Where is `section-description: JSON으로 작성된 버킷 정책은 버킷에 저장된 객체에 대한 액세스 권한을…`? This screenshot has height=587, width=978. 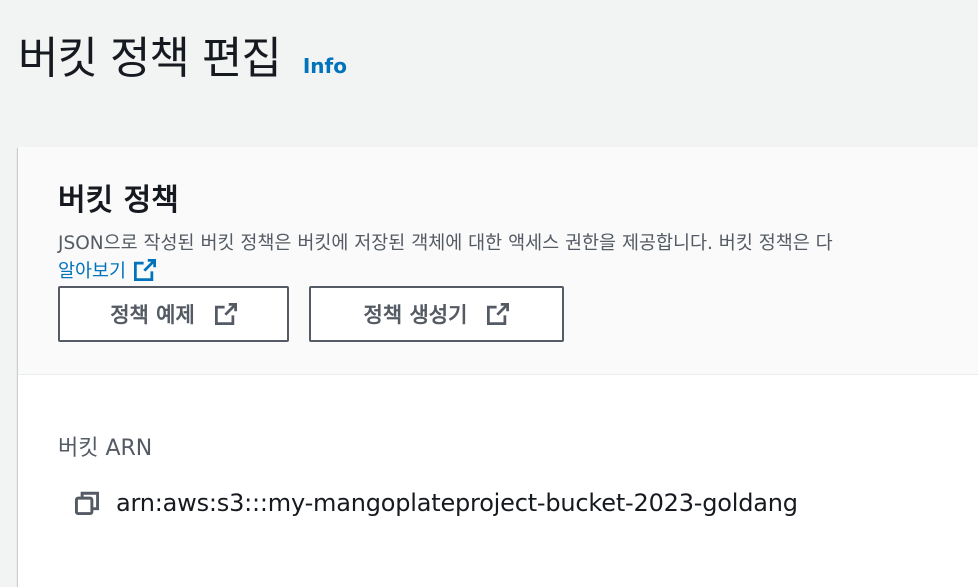 section-description: JSON으로 작성된 버킷 정책은 버킷에 저장된 객체에 대한 액세스 권한을… is located at coordinates (445, 243).